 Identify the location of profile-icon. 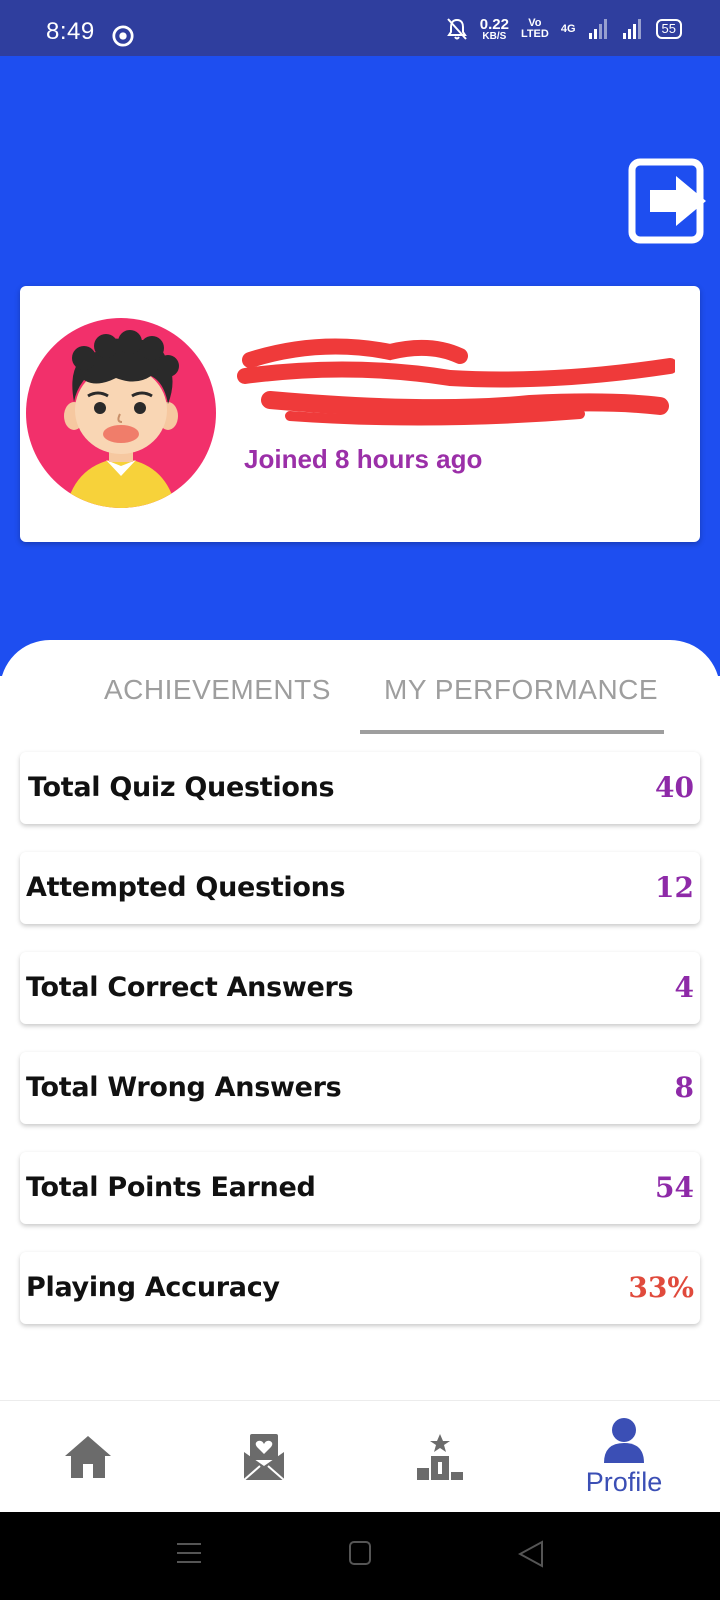
(624, 1440).